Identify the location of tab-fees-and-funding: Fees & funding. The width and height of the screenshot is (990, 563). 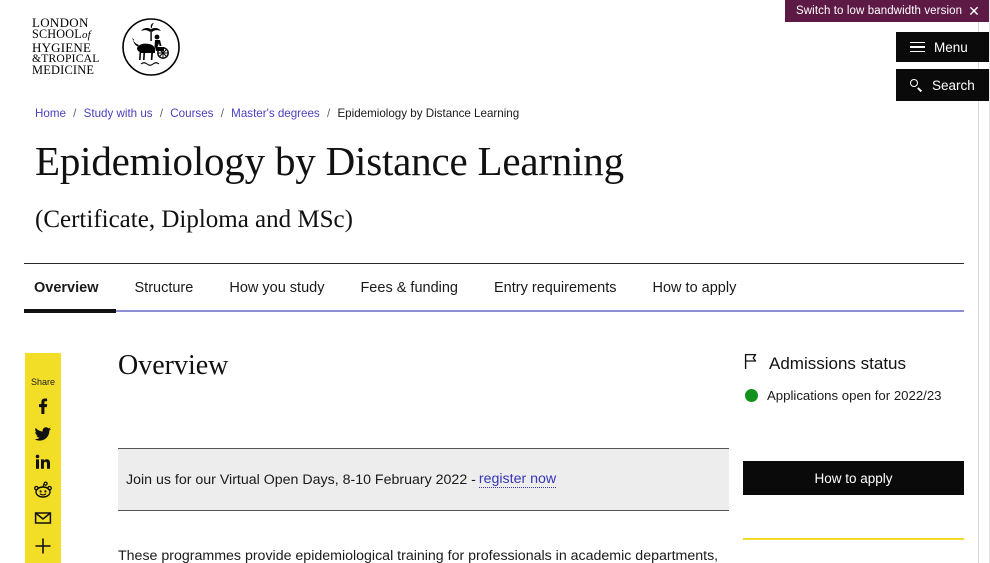
(409, 295).